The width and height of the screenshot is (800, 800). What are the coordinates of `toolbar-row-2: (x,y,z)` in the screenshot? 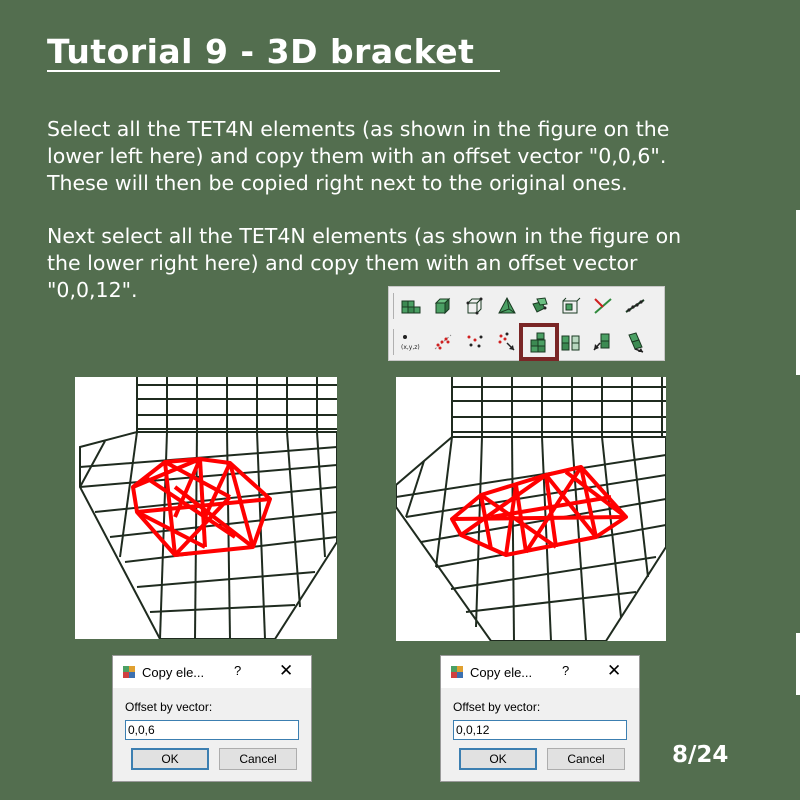 It's located at (523, 342).